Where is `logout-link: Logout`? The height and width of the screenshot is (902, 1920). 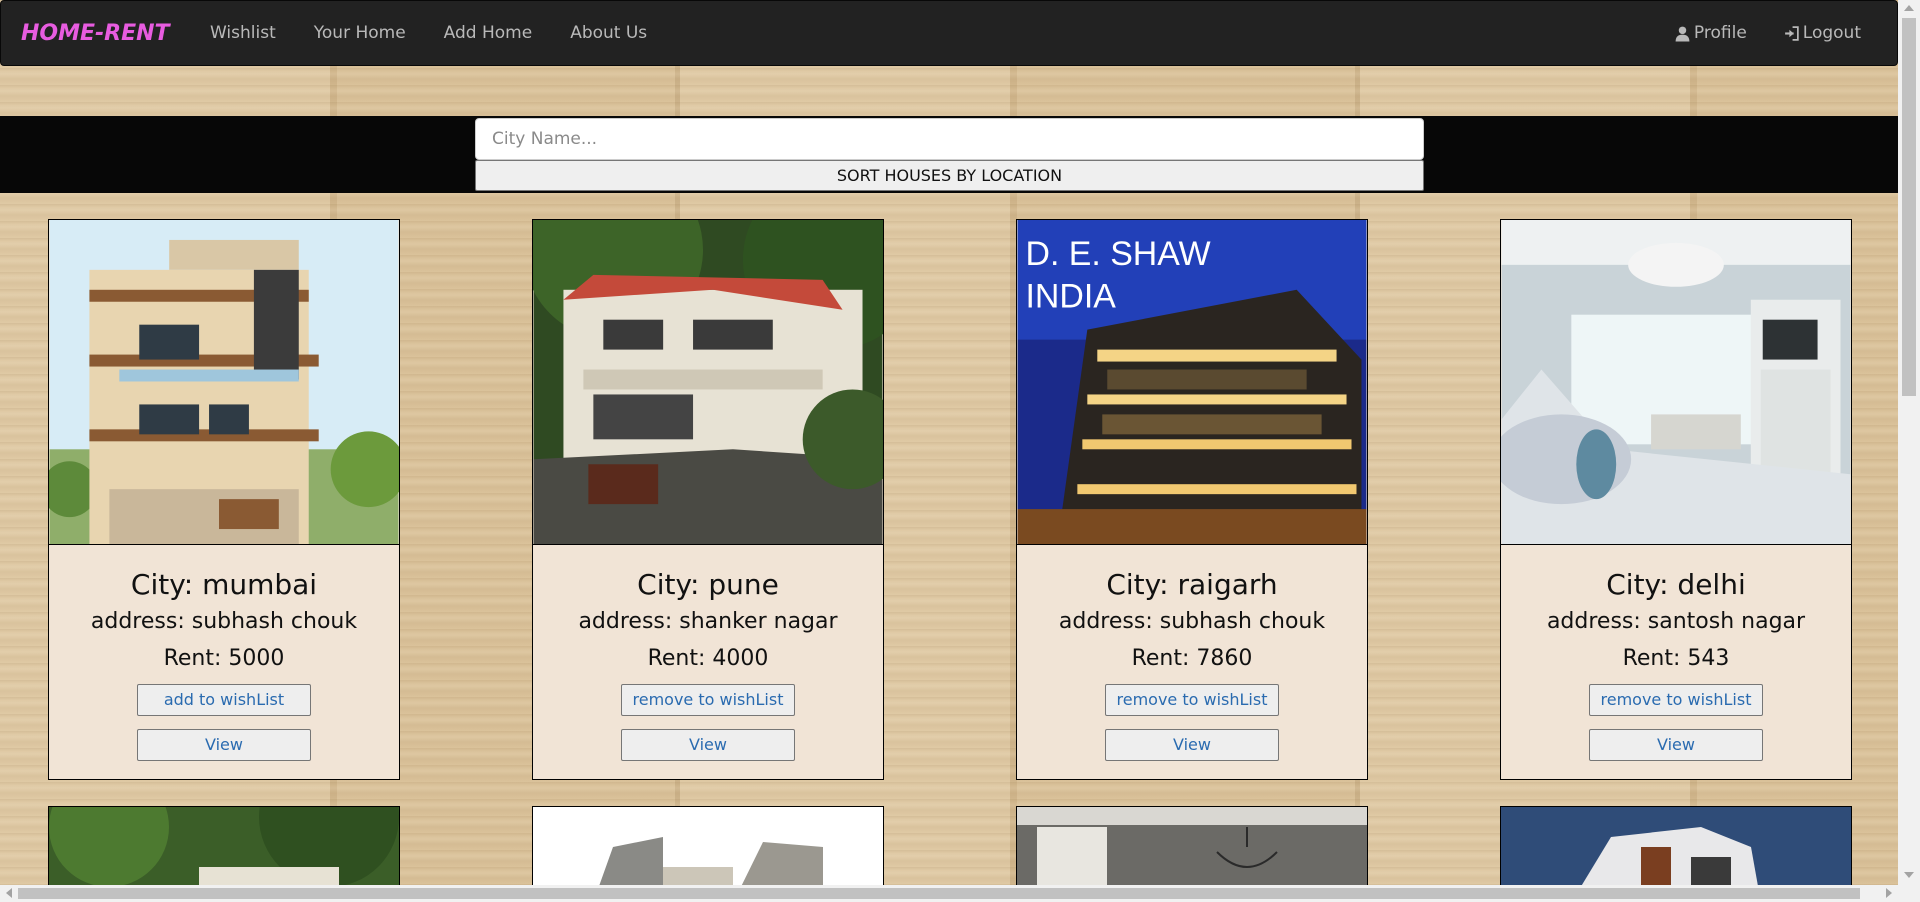
logout-link: Logout is located at coordinates (1822, 33).